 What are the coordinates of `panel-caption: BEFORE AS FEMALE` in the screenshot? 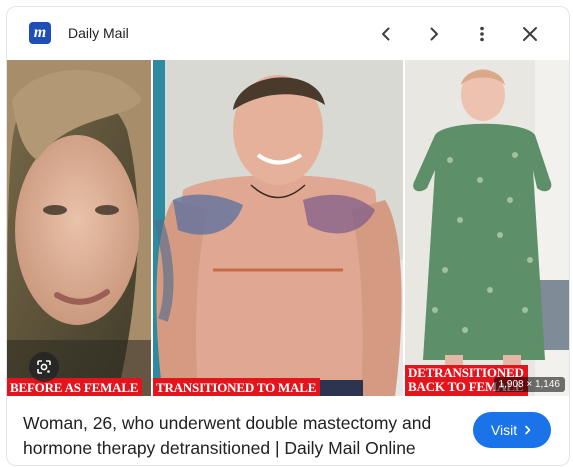 It's located at (75, 387).